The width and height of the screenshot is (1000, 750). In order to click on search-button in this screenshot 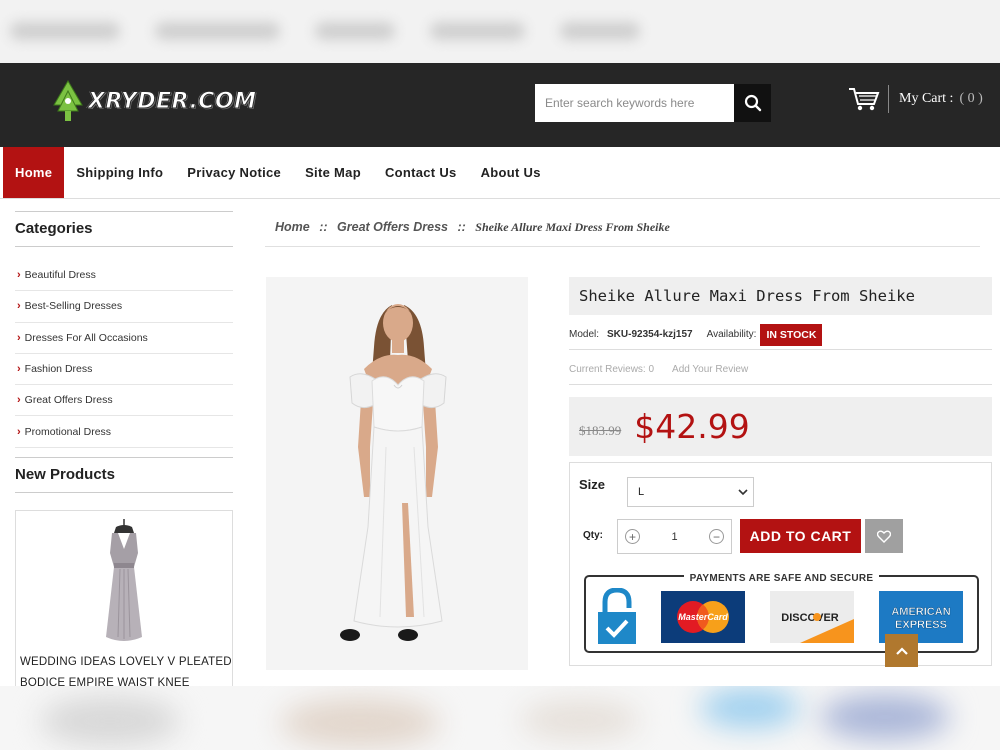, I will do `click(752, 103)`.